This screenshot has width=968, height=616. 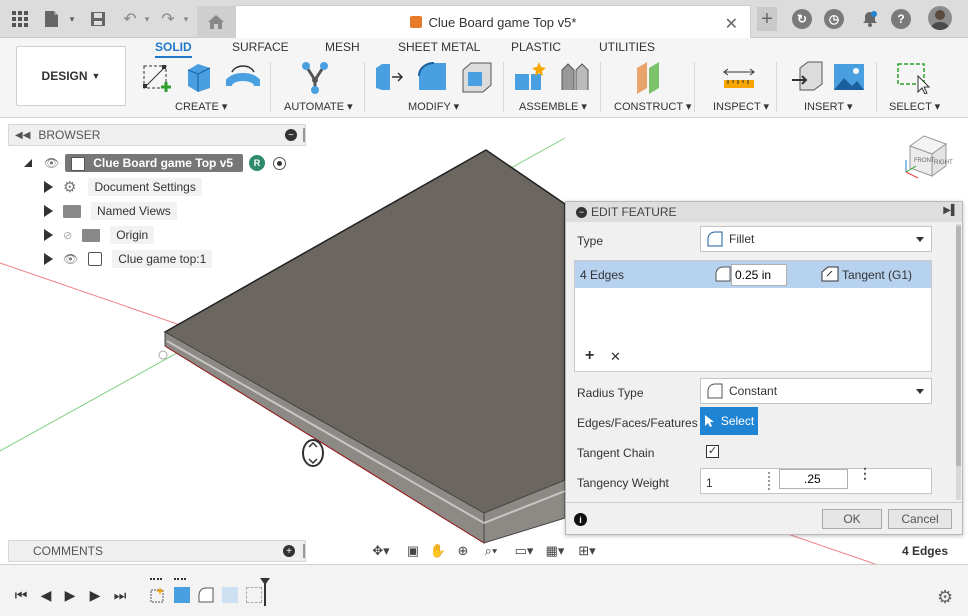 I want to click on fillet-icon, so click(x=433, y=77).